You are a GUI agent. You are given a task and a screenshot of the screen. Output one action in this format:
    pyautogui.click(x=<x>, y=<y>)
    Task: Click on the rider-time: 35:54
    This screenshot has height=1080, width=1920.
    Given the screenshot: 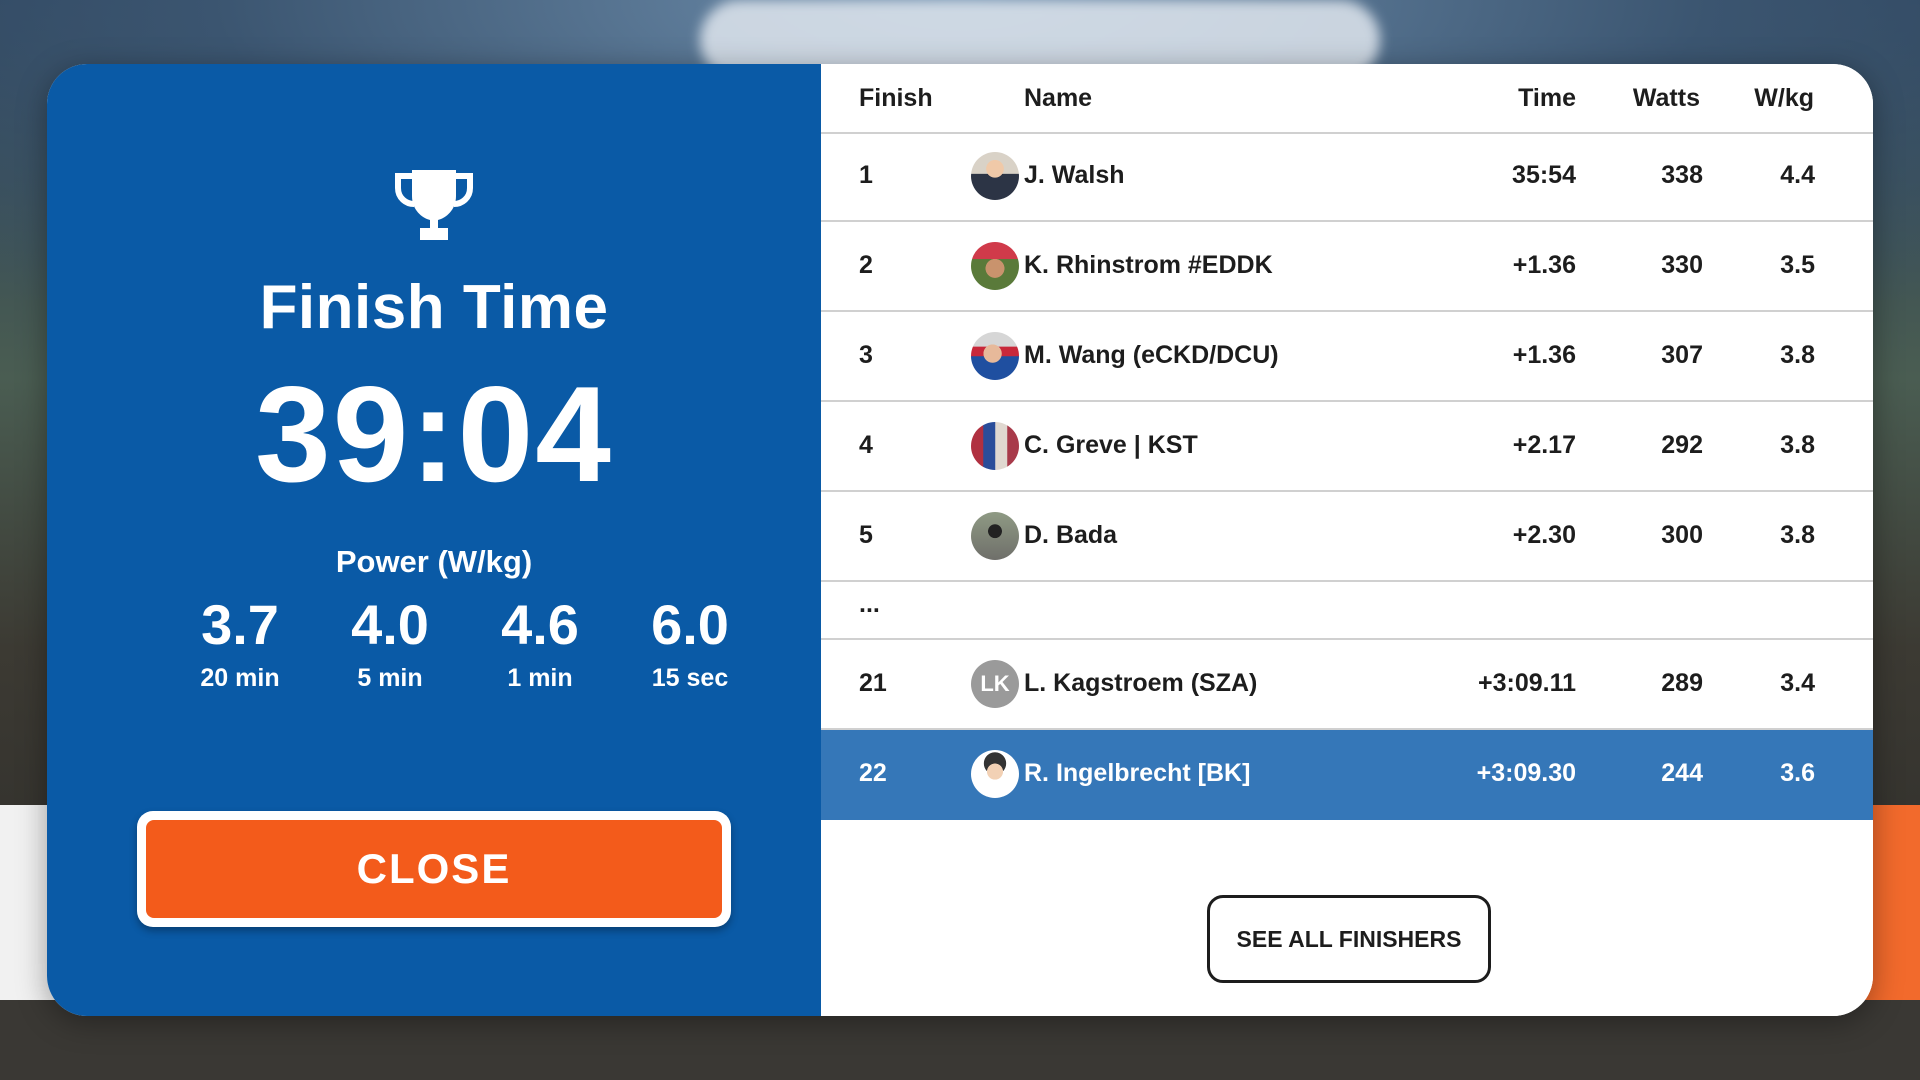 What is the action you would take?
    pyautogui.click(x=1544, y=175)
    